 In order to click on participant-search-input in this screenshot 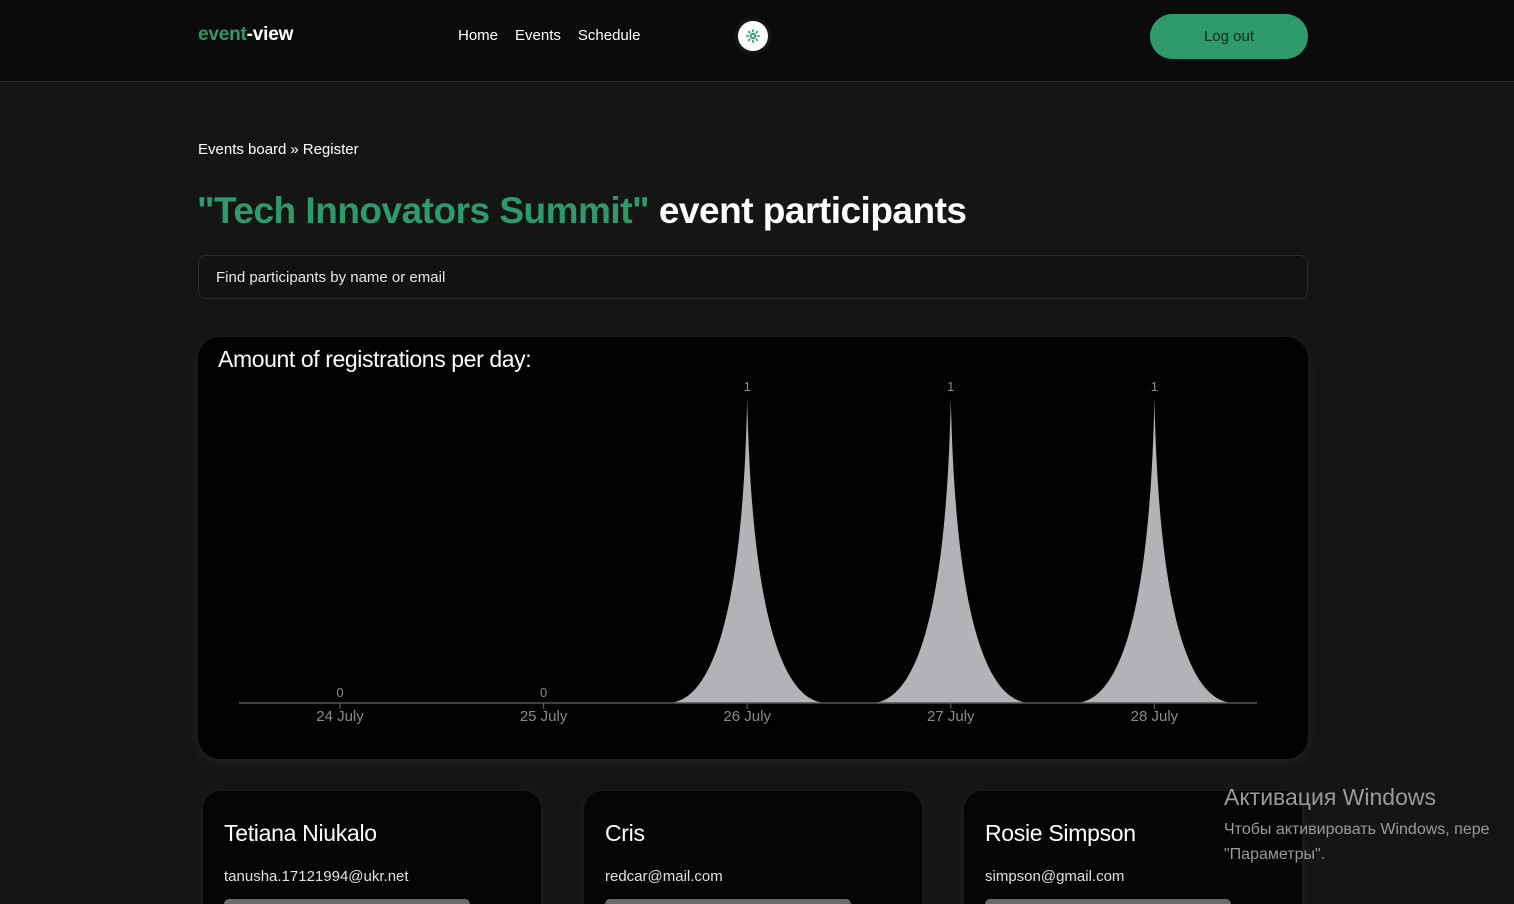, I will do `click(753, 277)`.